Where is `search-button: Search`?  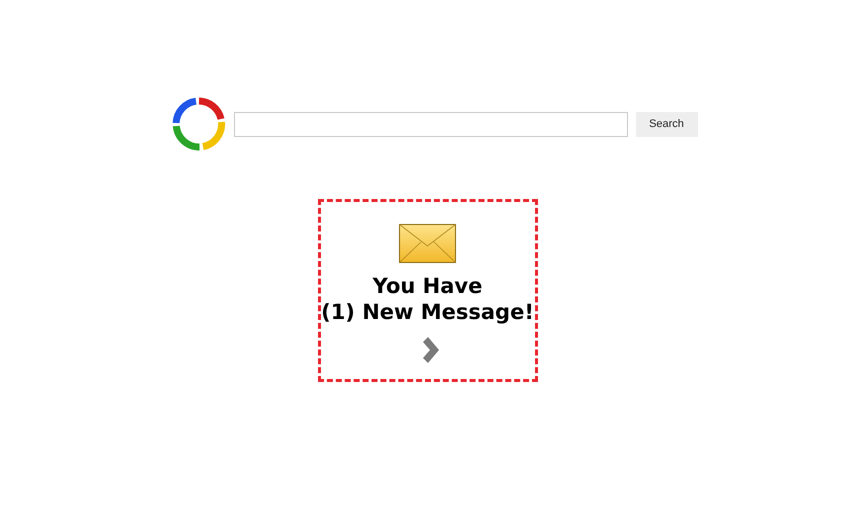 search-button: Search is located at coordinates (667, 124).